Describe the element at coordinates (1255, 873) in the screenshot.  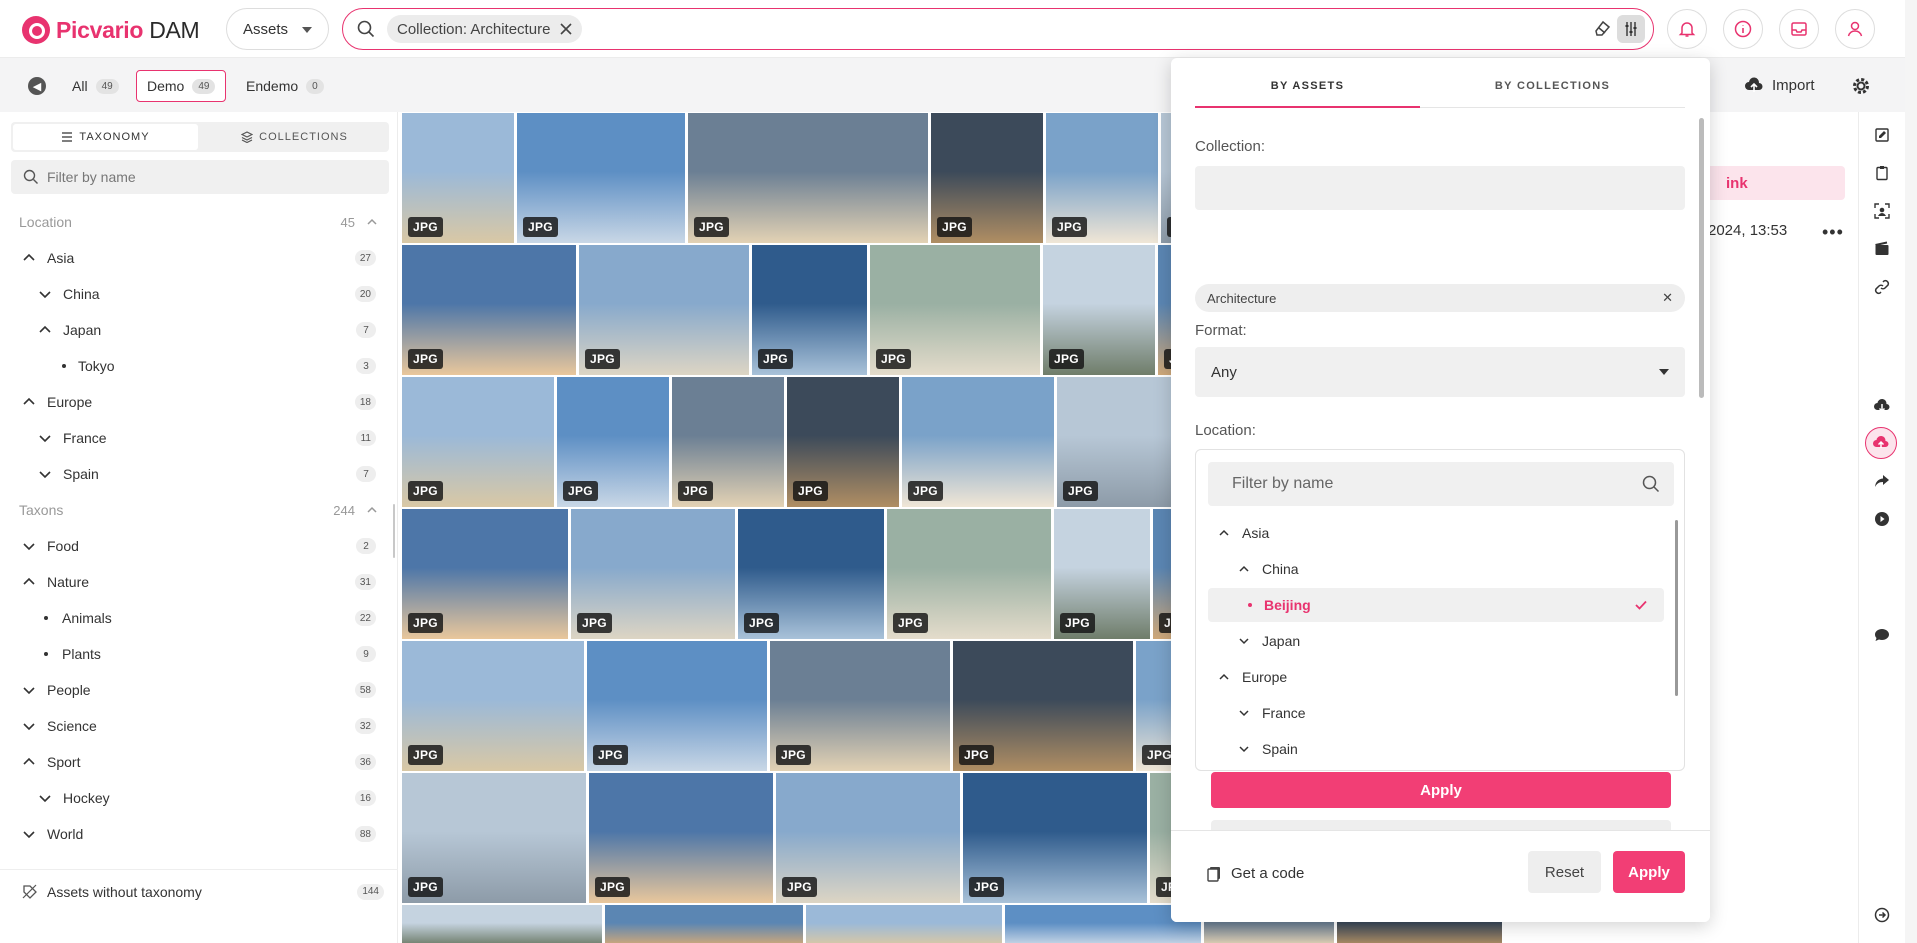
I see `get-code-button: Get a code` at that location.